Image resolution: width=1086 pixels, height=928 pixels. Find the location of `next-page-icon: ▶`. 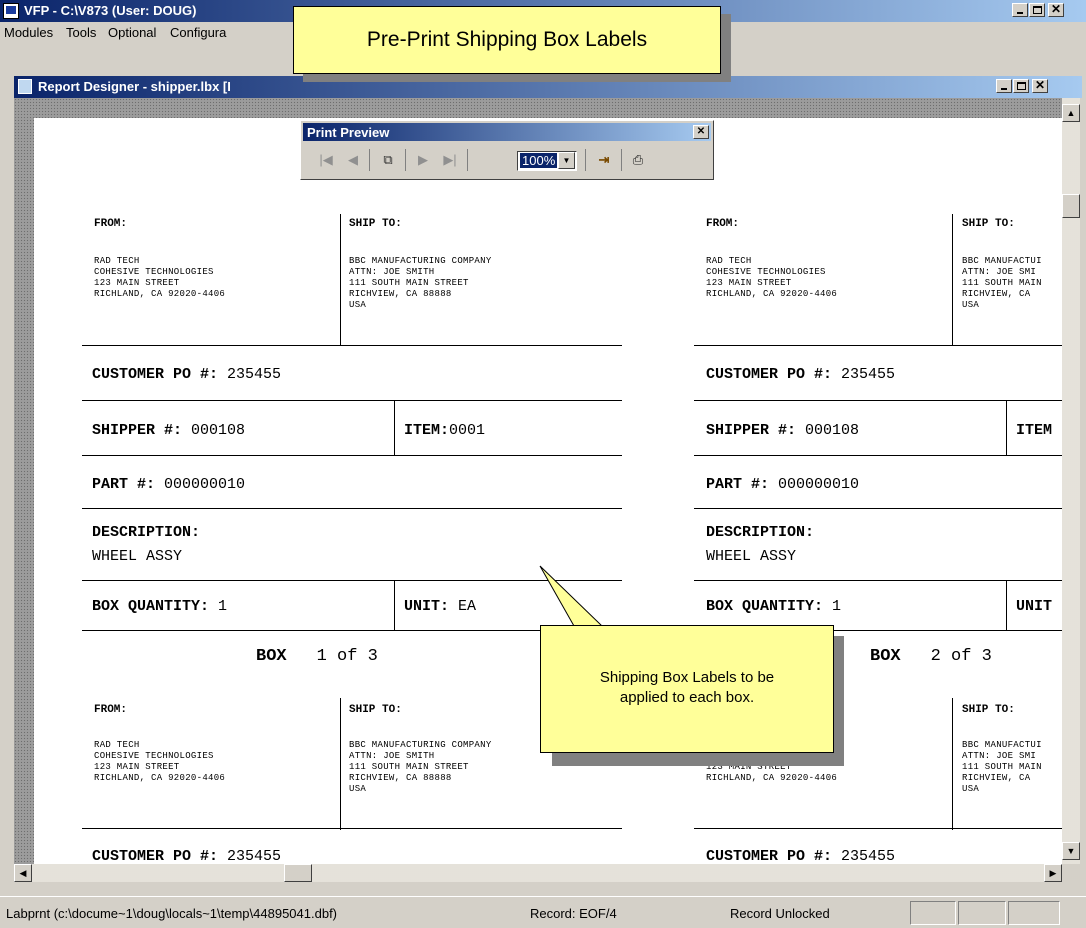

next-page-icon: ▶ is located at coordinates (423, 160).